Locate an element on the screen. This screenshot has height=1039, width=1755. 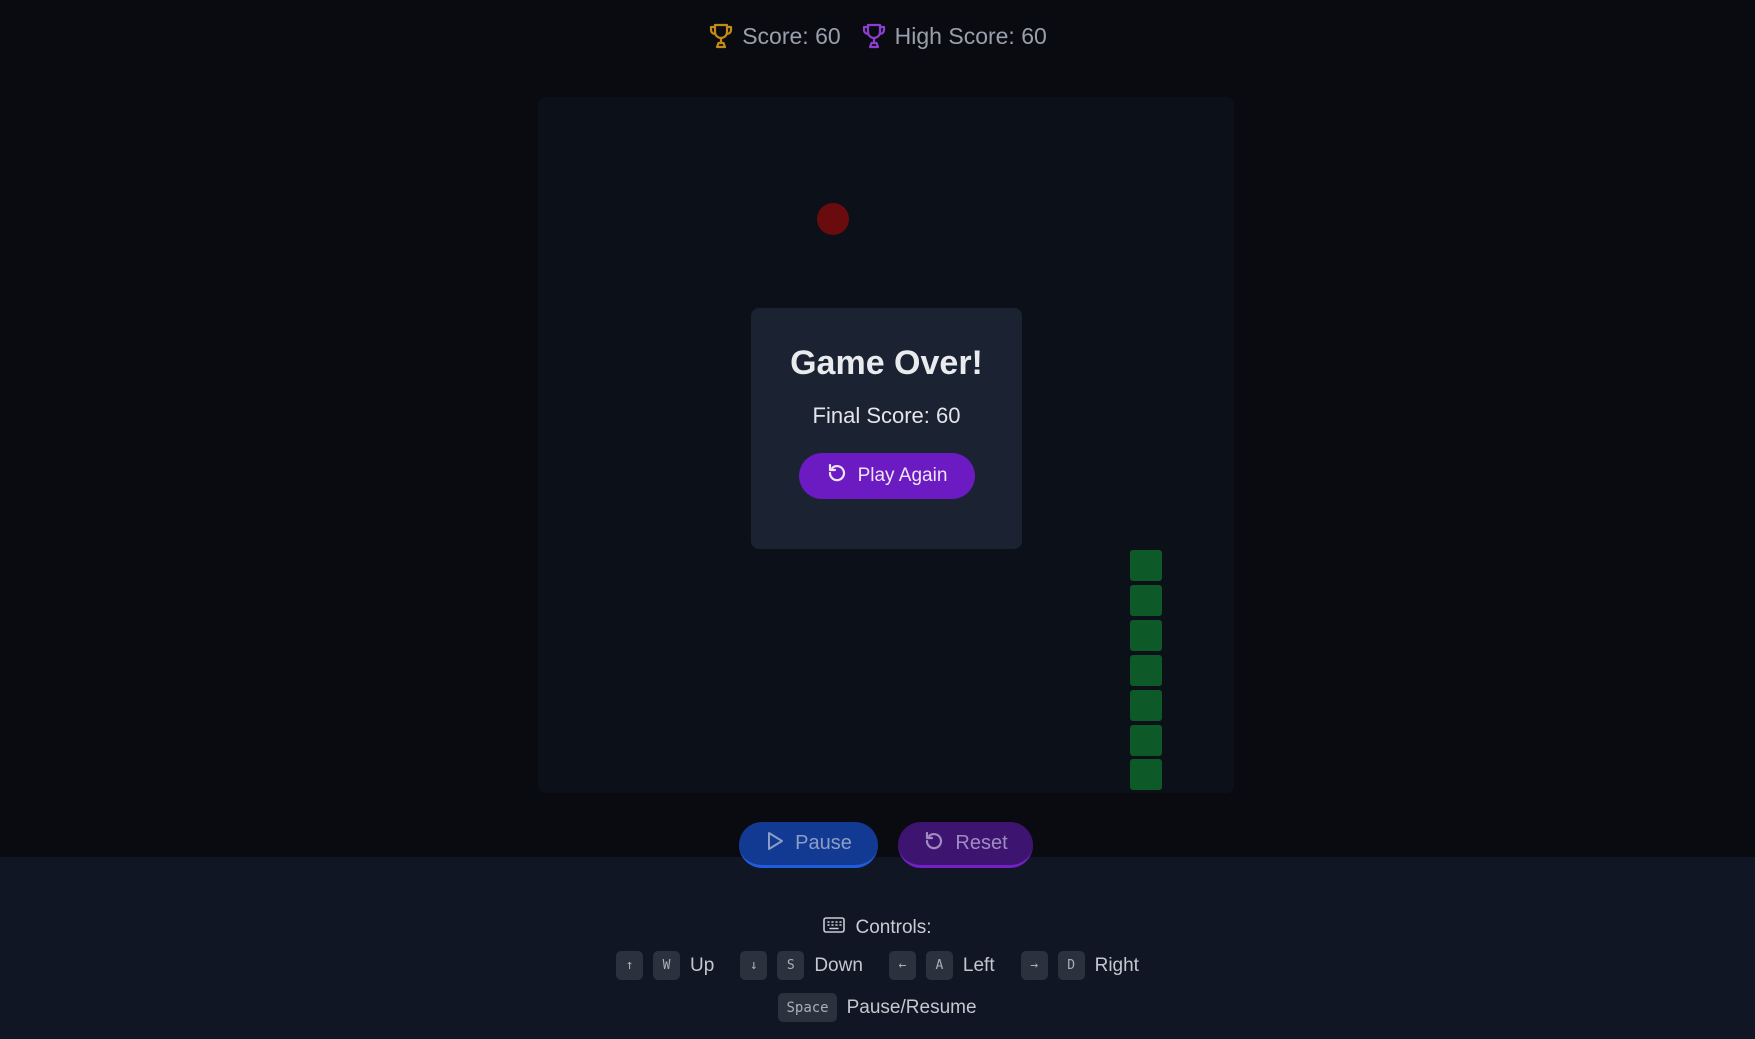
key-s: S is located at coordinates (791, 965).